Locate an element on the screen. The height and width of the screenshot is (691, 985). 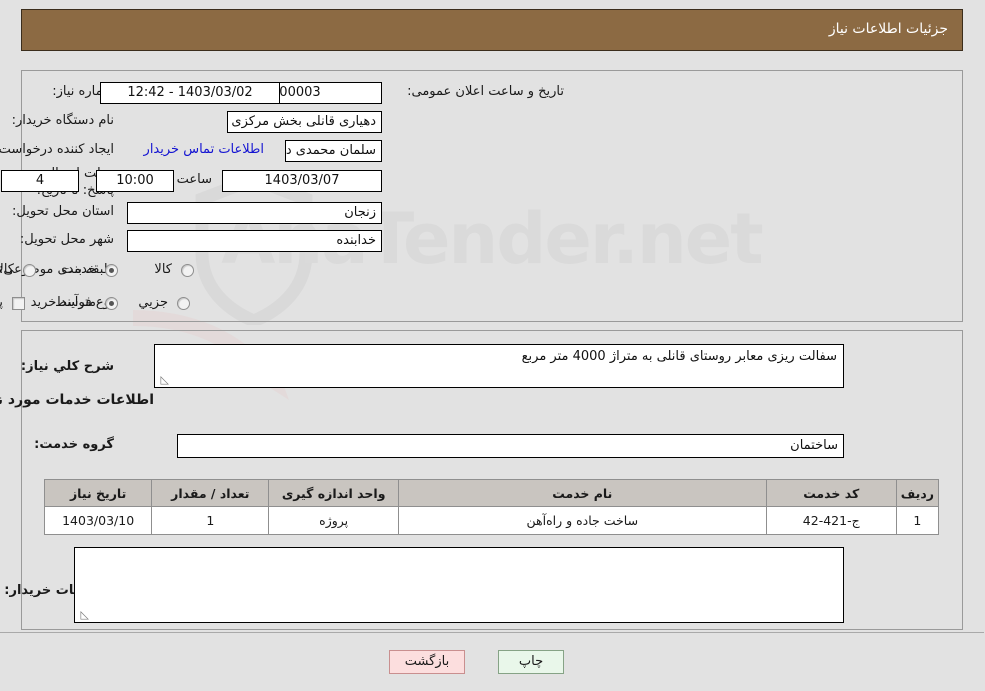
classification-label: طبقه بندی موضوعی: is located at coordinates (57, 269).